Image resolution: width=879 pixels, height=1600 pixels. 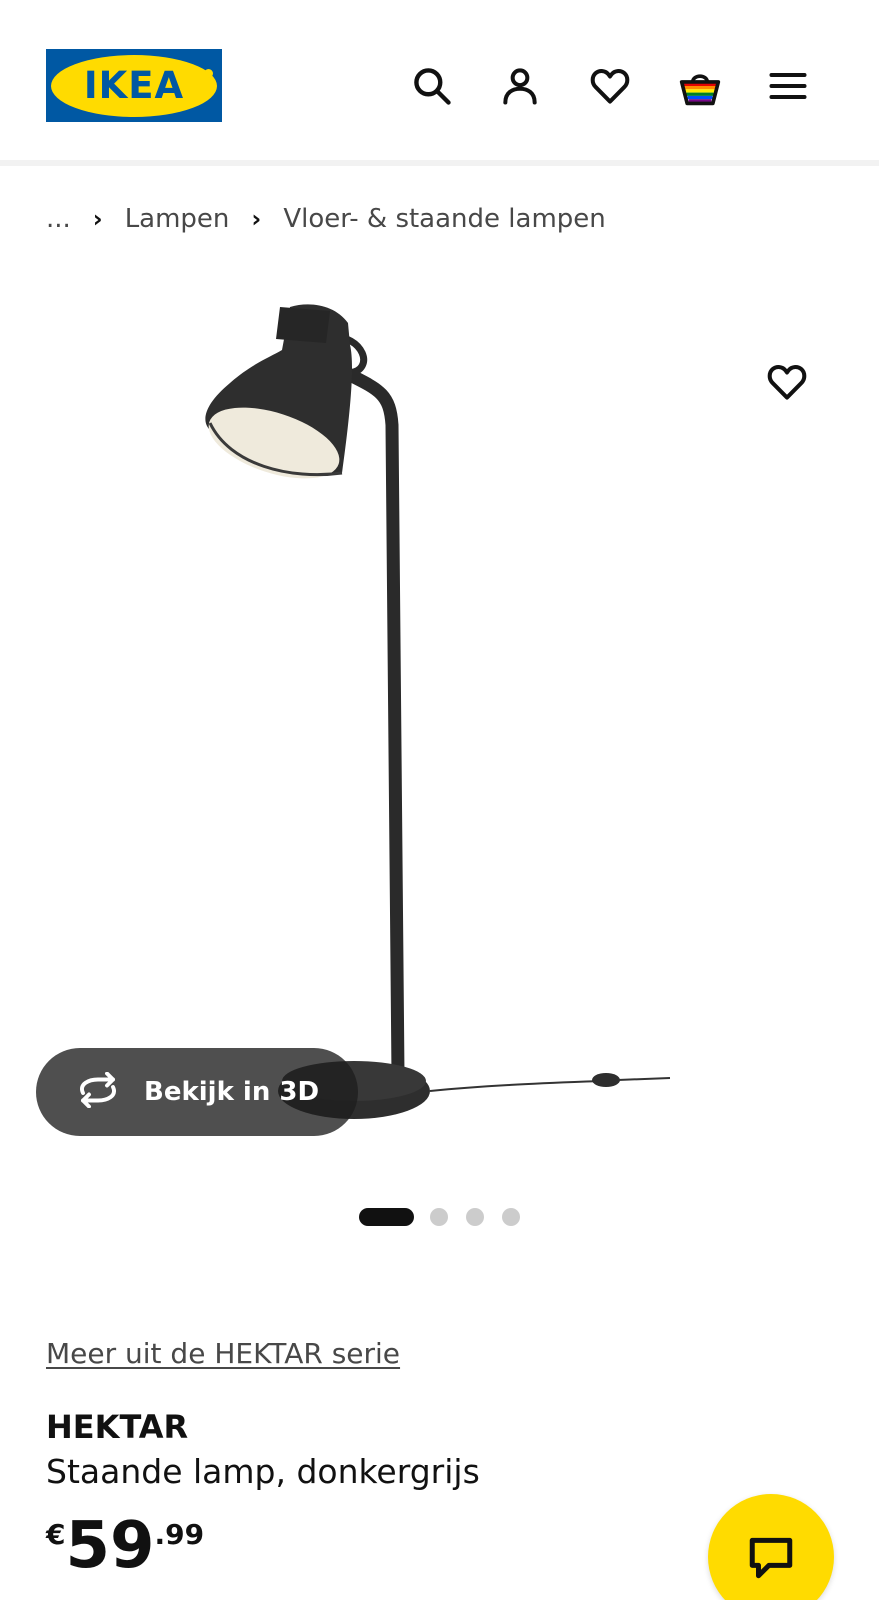 What do you see at coordinates (788, 86) in the screenshot?
I see `hamburger-menu-icon` at bounding box center [788, 86].